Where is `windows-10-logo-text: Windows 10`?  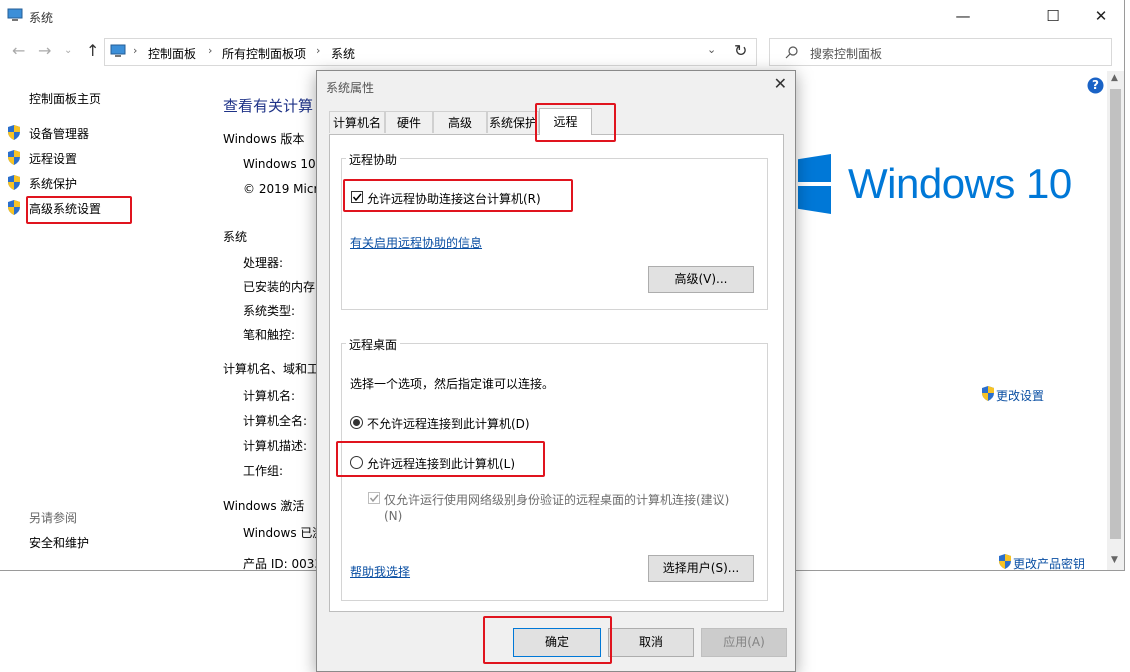 windows-10-logo-text: Windows 10 is located at coordinates (960, 183).